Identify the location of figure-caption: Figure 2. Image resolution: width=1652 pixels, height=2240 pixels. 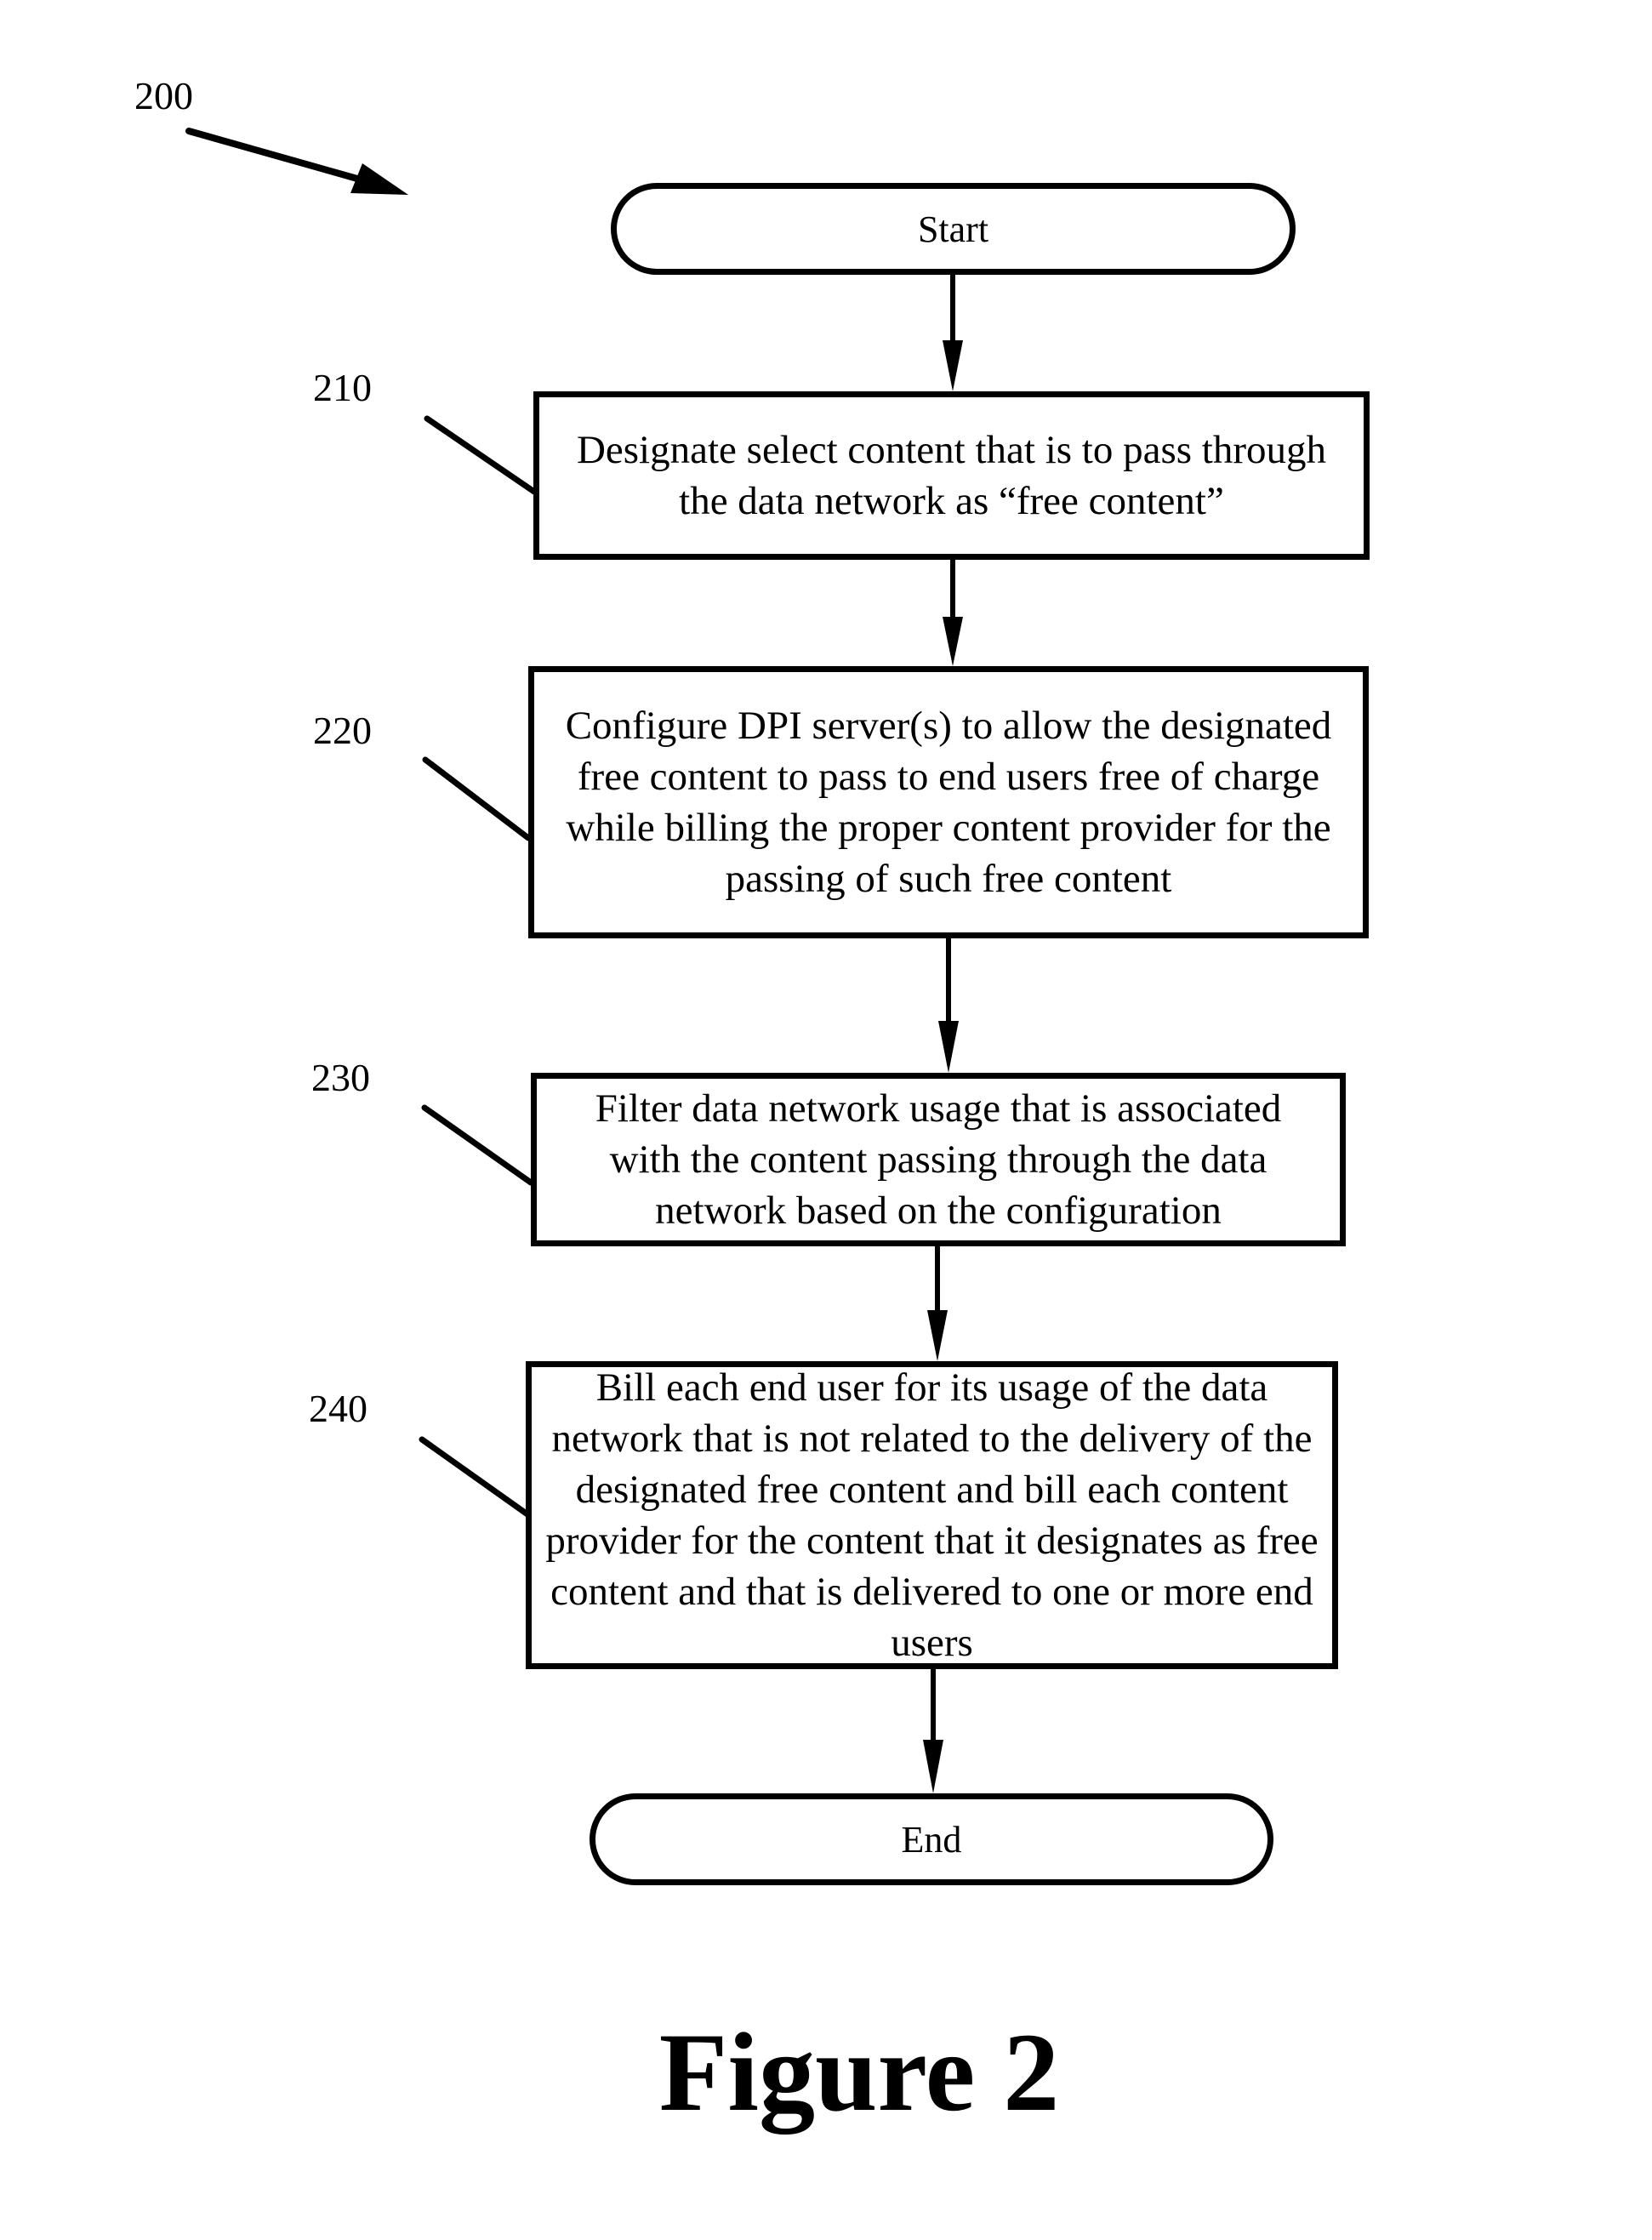
(859, 2072).